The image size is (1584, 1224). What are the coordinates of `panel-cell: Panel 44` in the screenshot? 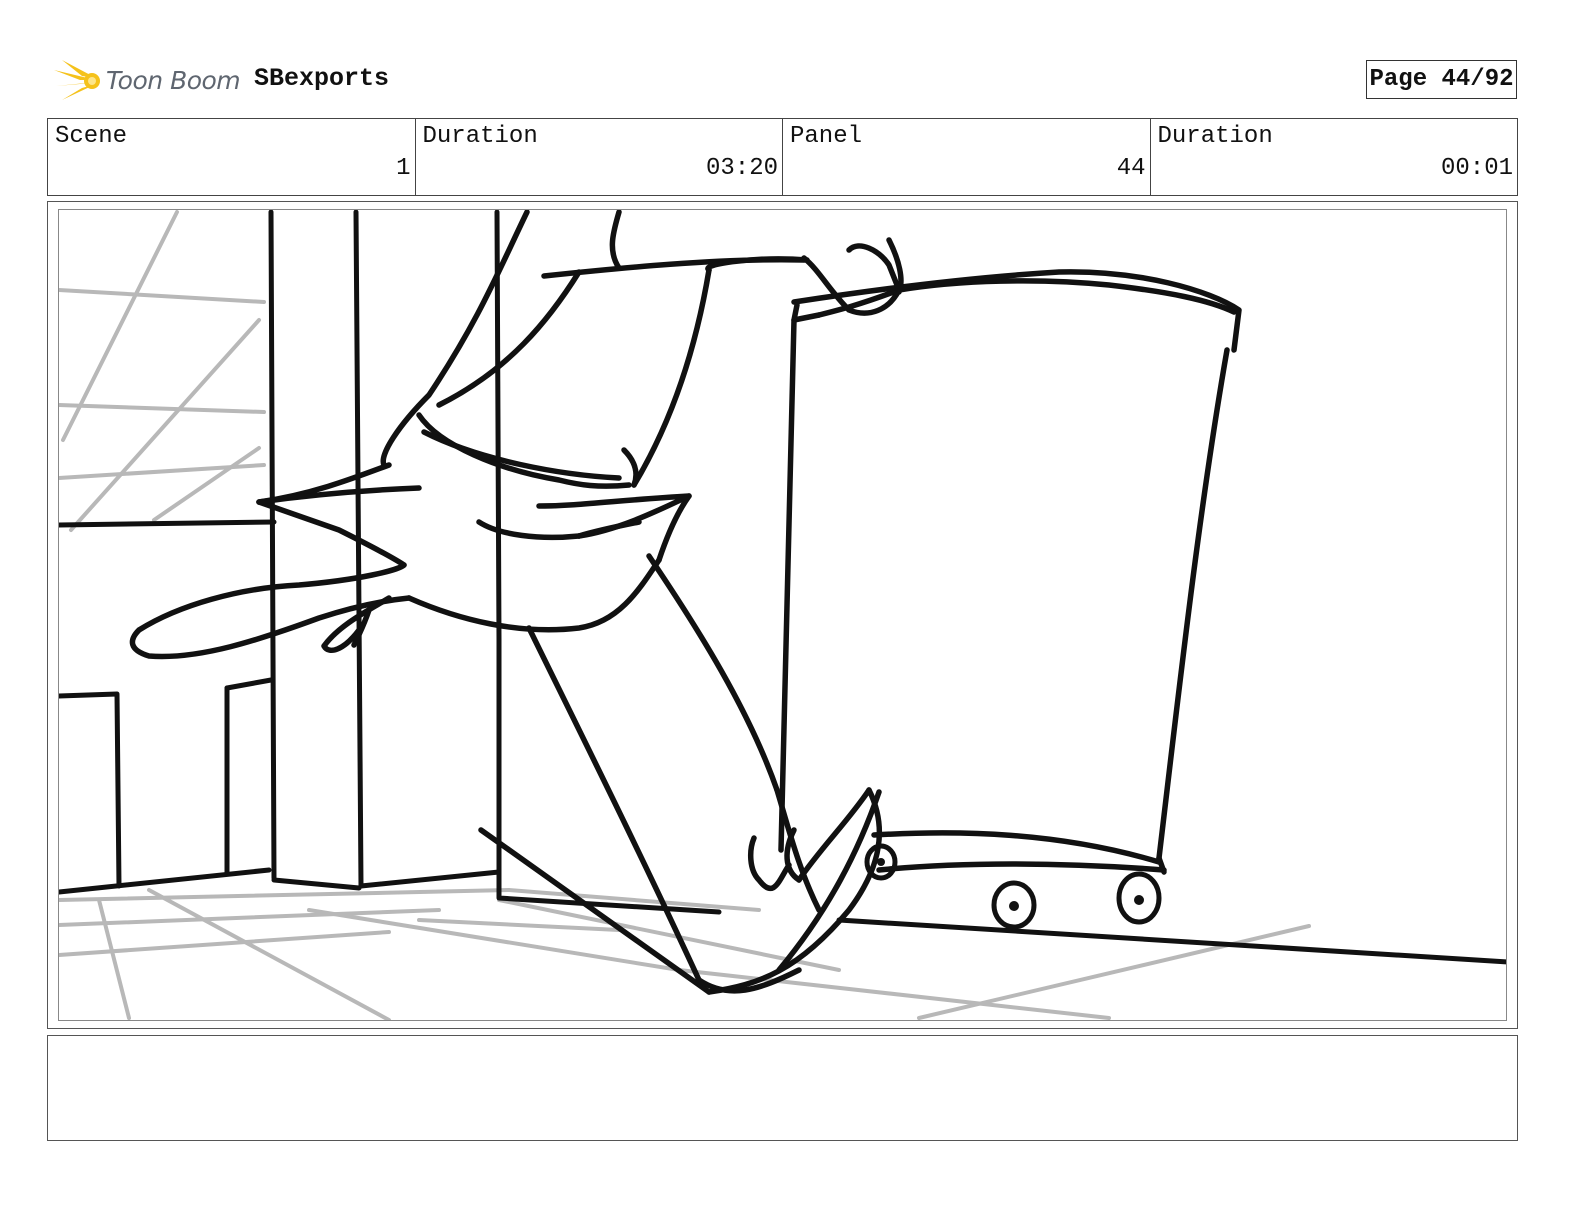 It's located at (967, 157).